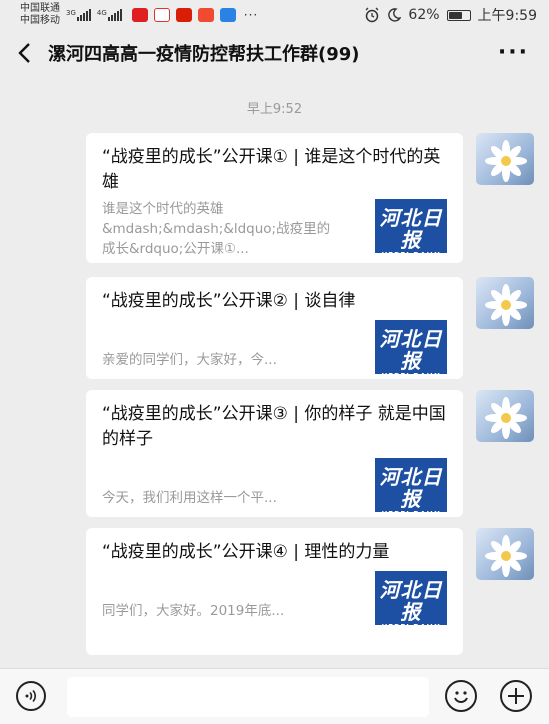 The image size is (549, 724). What do you see at coordinates (40, 20) in the screenshot?
I see `carrier-2: 中国移动` at bounding box center [40, 20].